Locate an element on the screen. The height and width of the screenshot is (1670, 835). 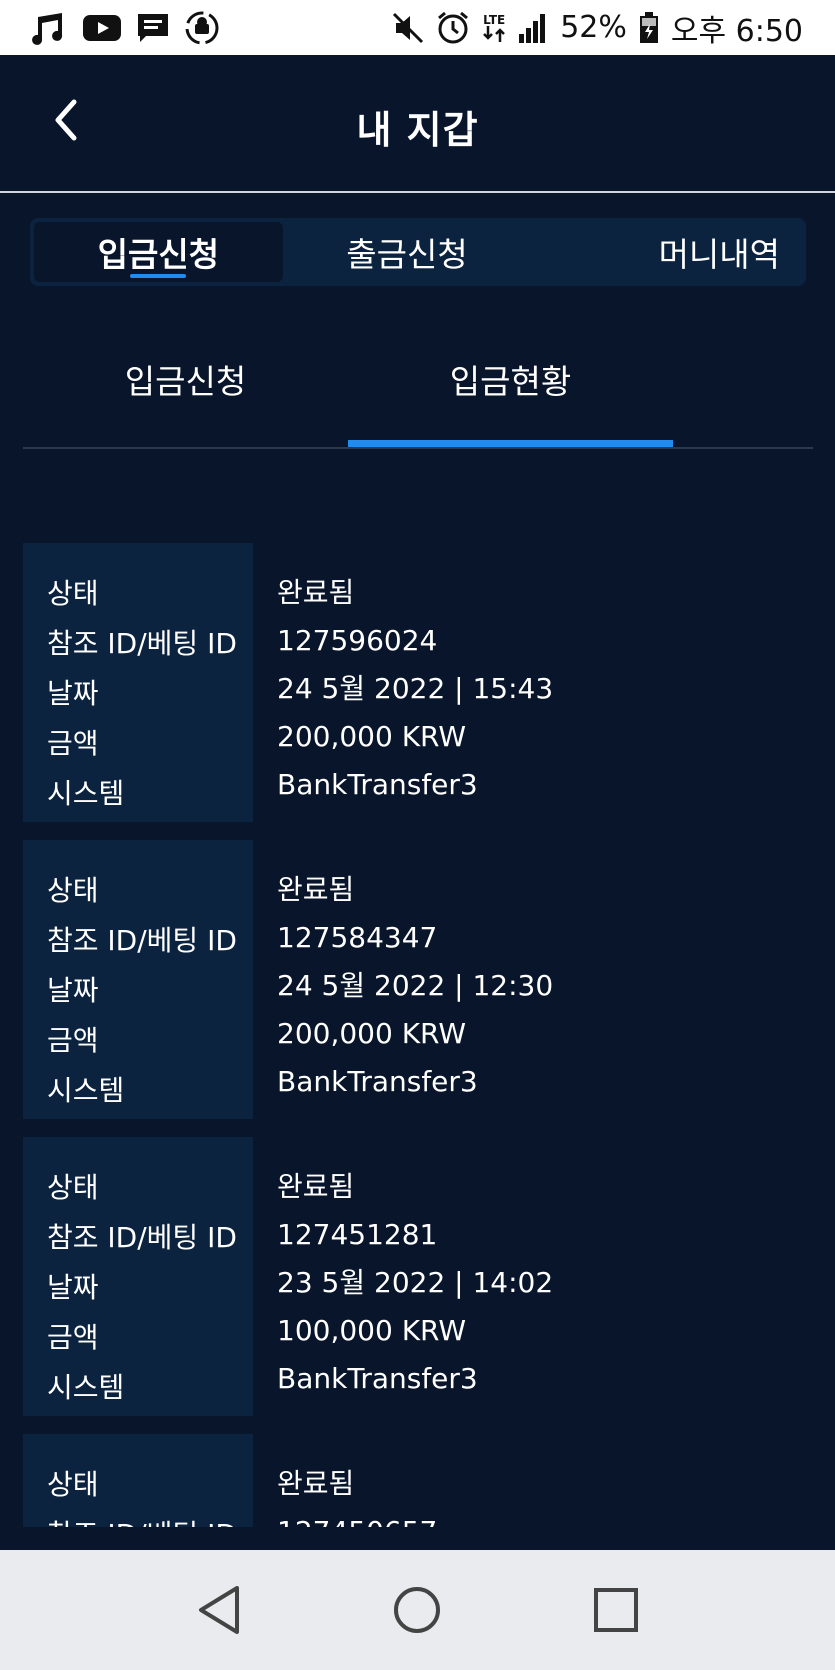
tab-deposit-request: 입금신청 is located at coordinates (158, 252).